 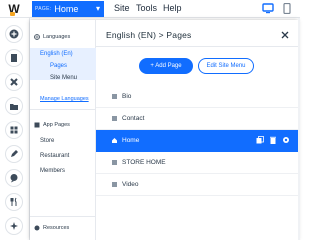 I want to click on language-item: English (En), so click(x=56, y=54).